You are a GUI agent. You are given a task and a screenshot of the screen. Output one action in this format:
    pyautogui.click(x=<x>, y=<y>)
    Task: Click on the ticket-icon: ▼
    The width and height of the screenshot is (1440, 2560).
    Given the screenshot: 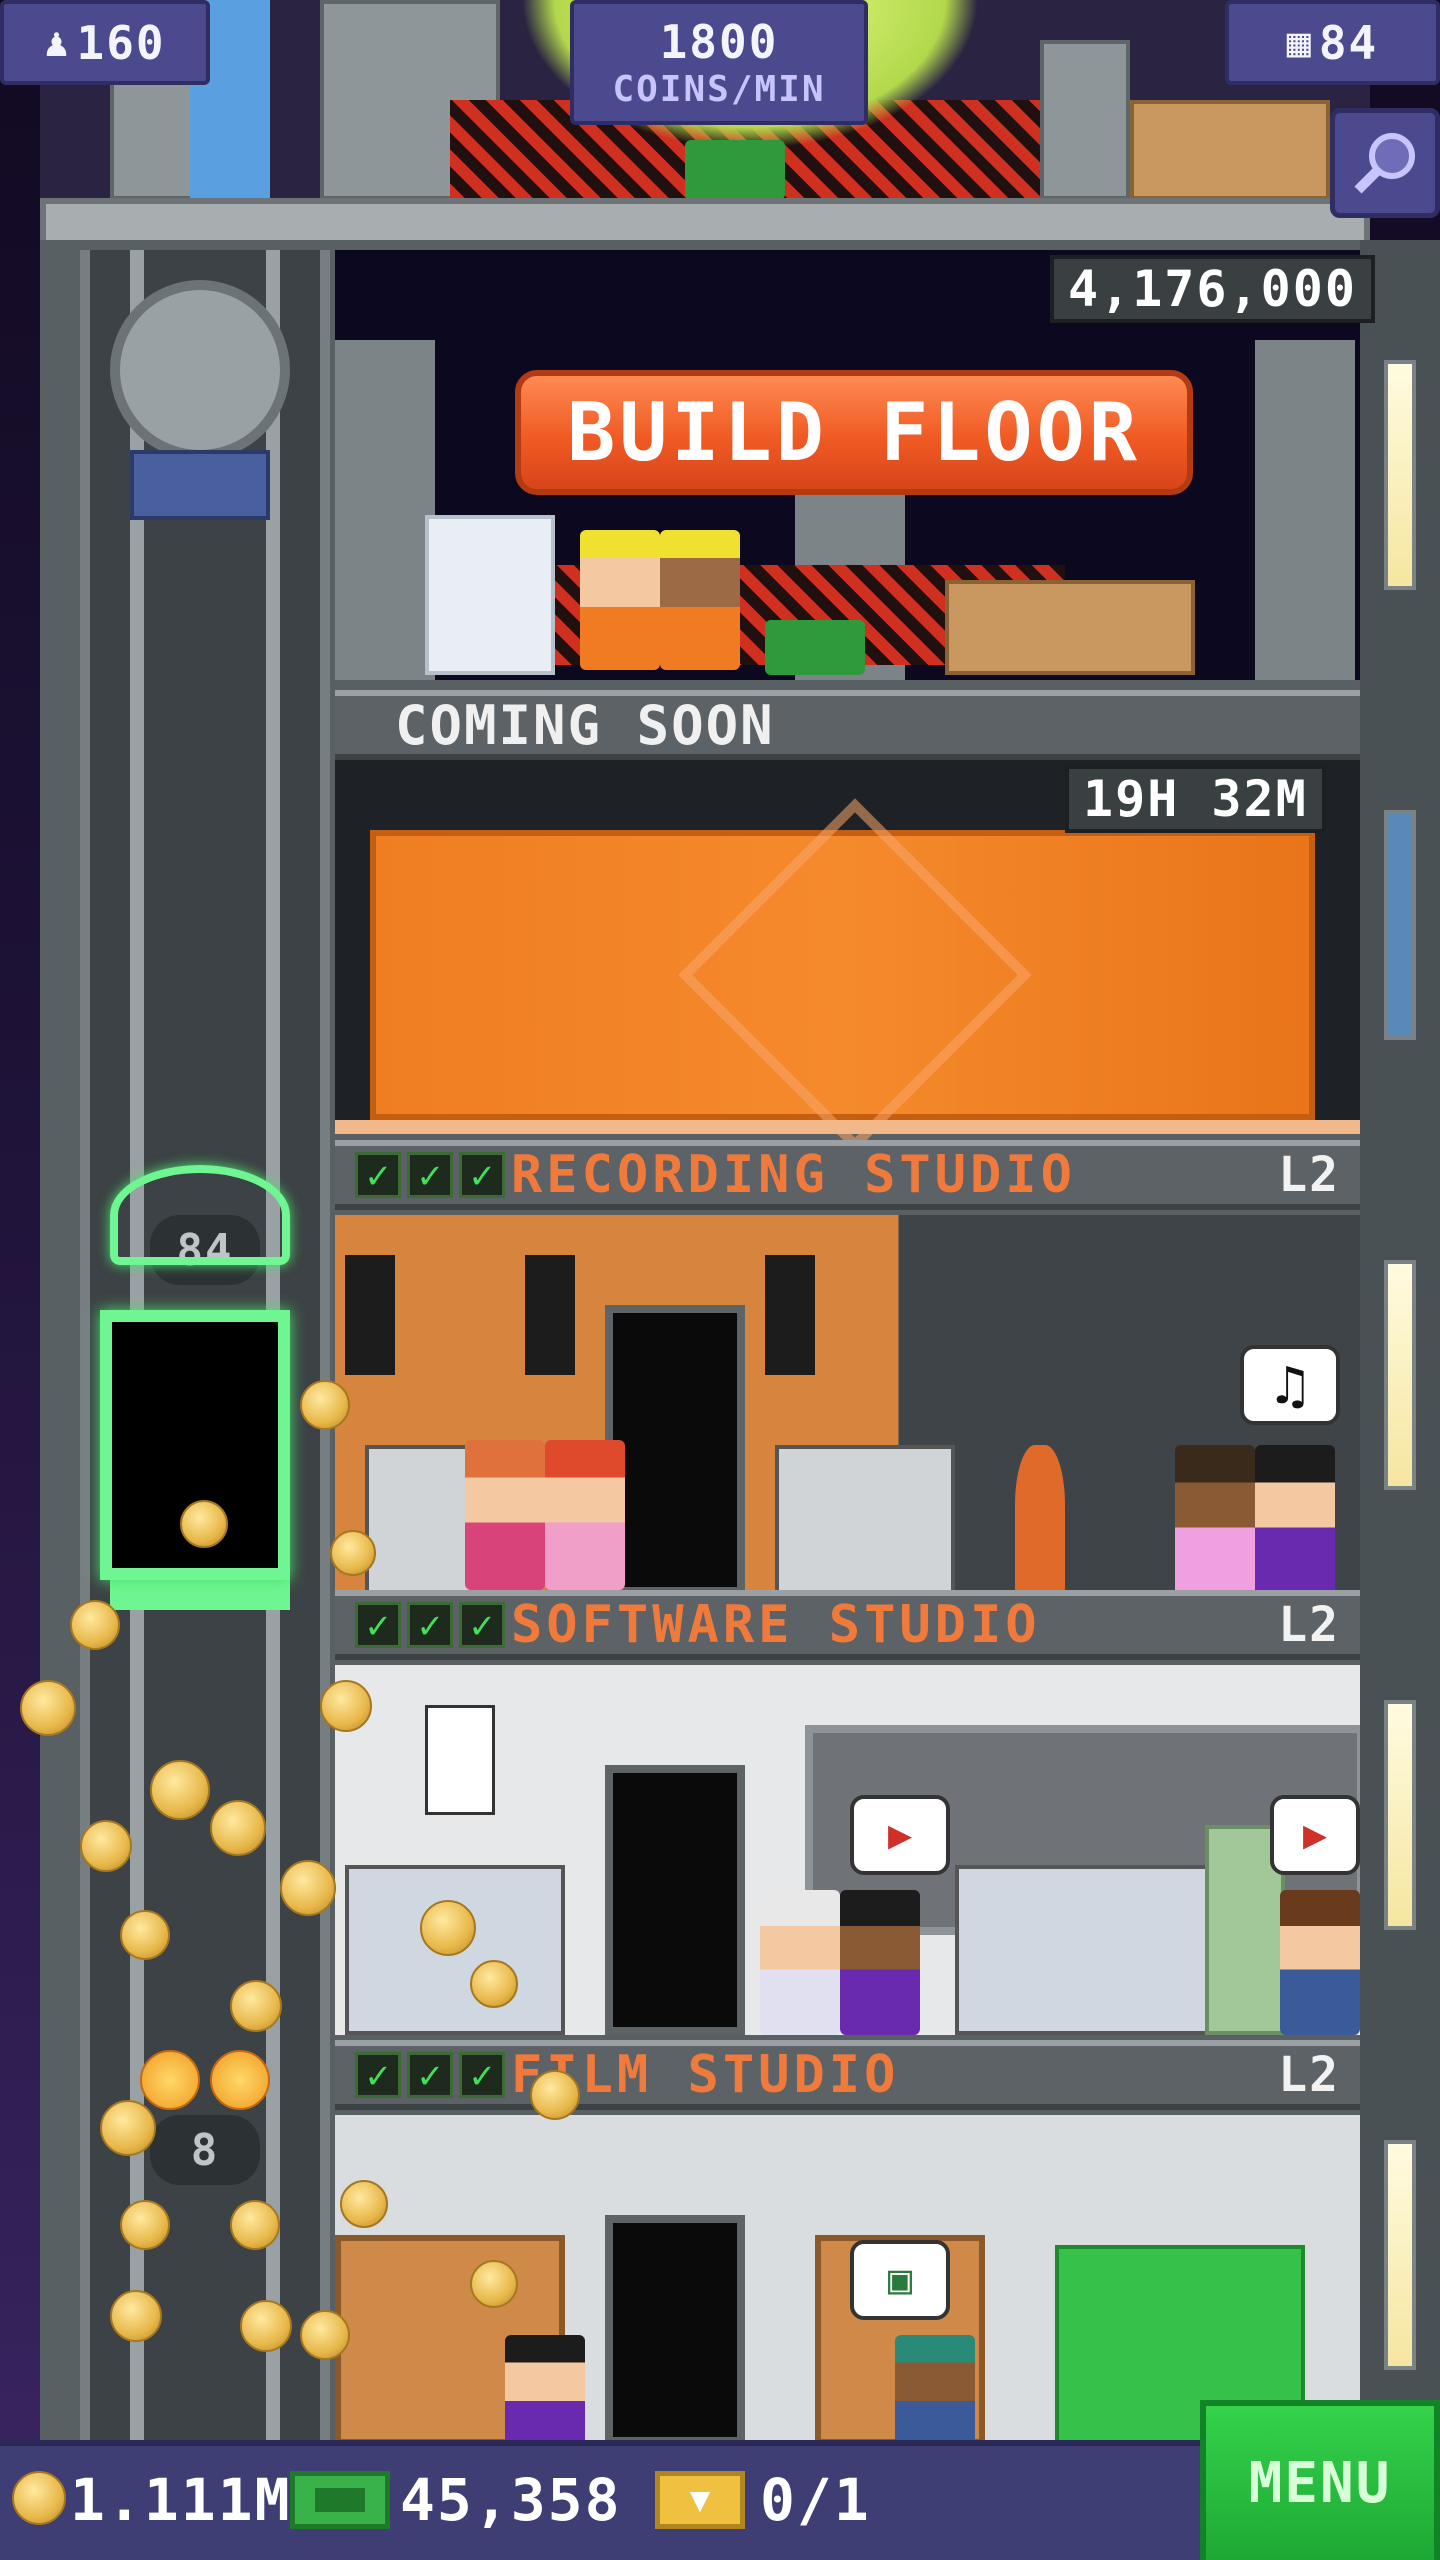 What is the action you would take?
    pyautogui.click(x=700, y=2500)
    